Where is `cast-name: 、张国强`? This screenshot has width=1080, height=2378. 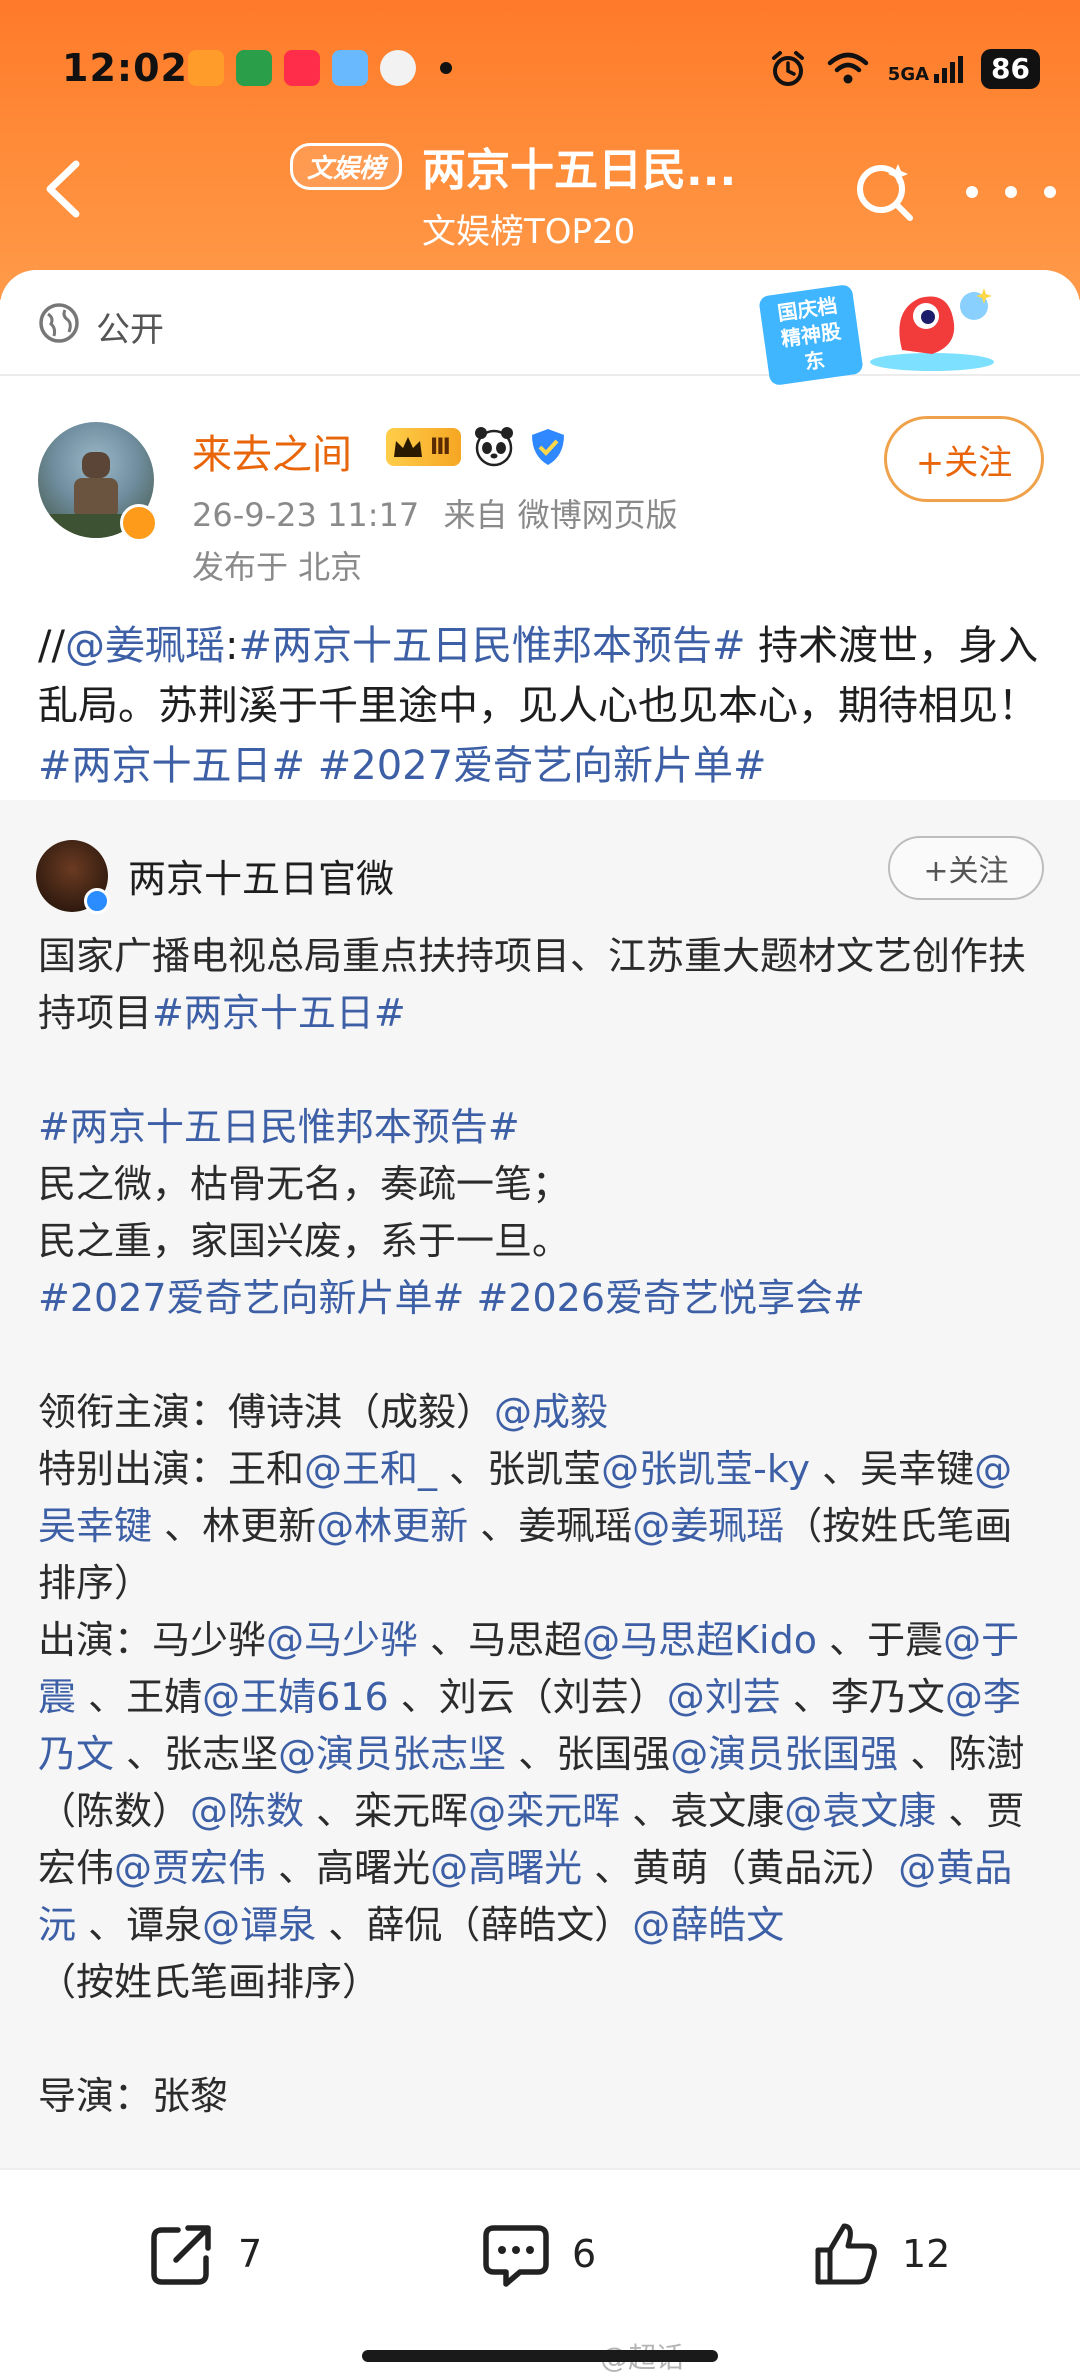 cast-name: 、张国强 is located at coordinates (588, 1754).